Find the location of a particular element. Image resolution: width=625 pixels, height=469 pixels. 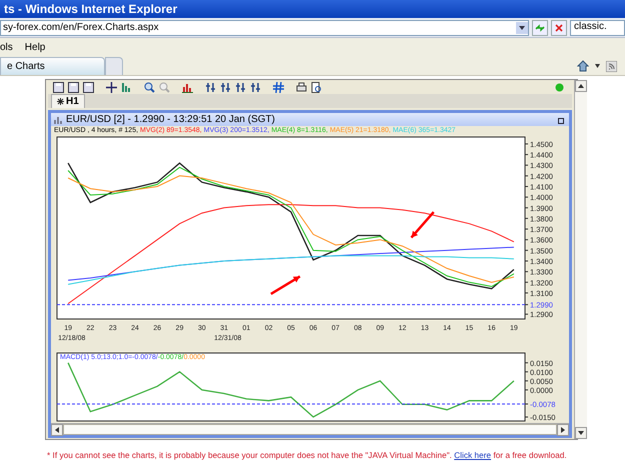

crosshair-icon is located at coordinates (111, 88).